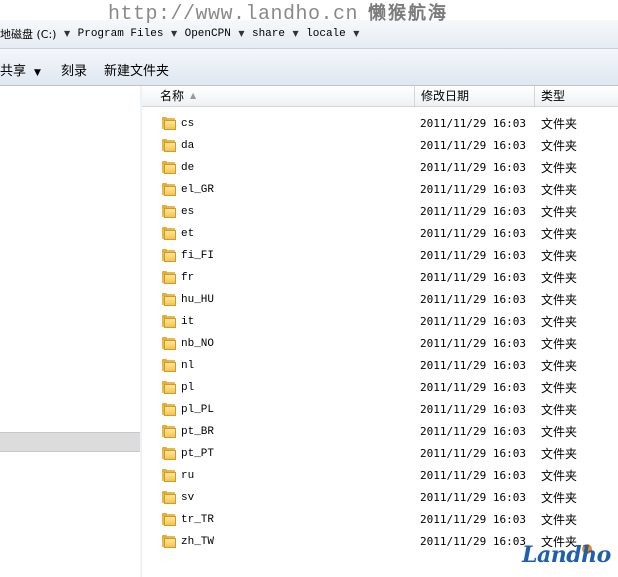 The image size is (618, 577). Describe the element at coordinates (188, 278) in the screenshot. I see `file-name: fr` at that location.